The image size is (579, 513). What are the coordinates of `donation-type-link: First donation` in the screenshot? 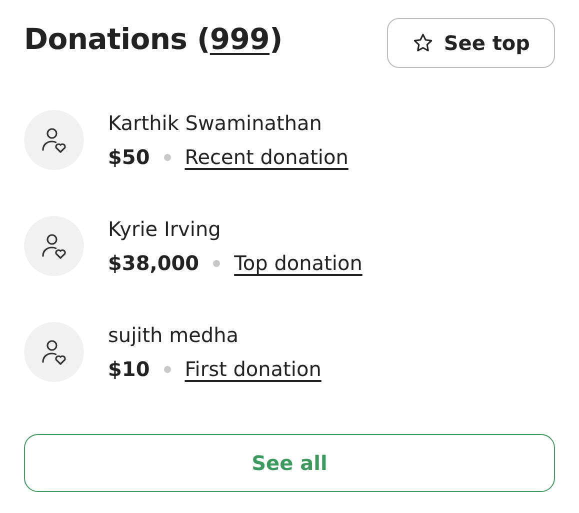 It's located at (253, 369).